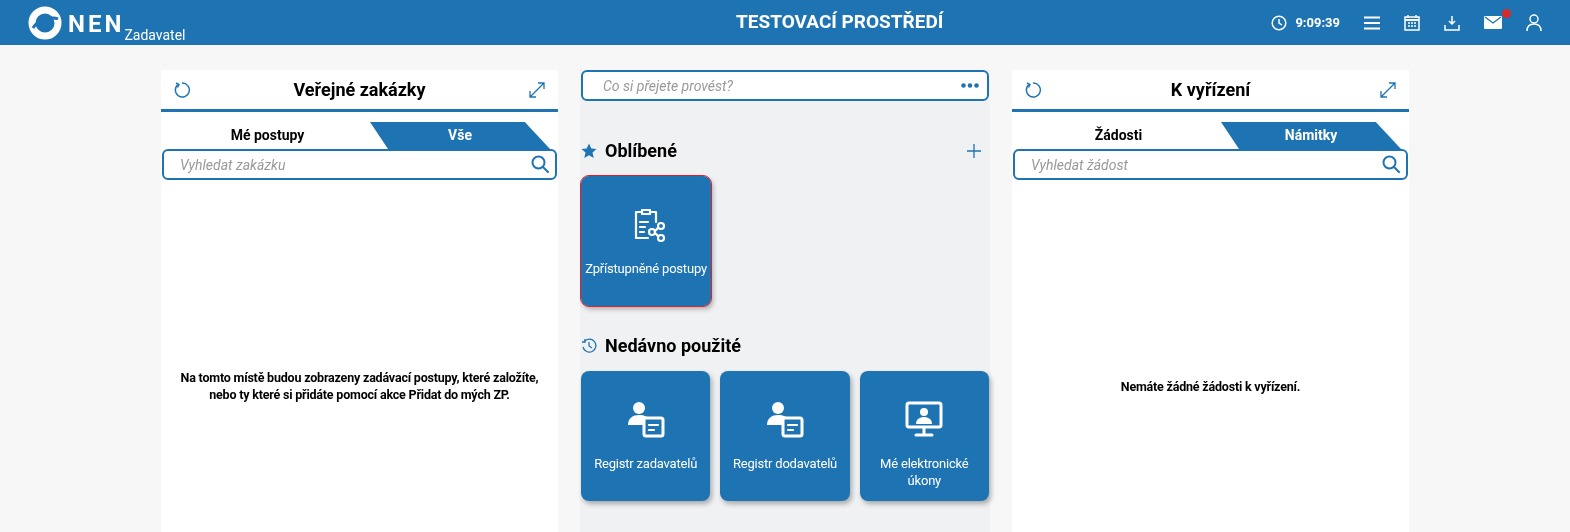 This screenshot has height=532, width=1570. Describe the element at coordinates (974, 150) in the screenshot. I see `add-icon` at that location.